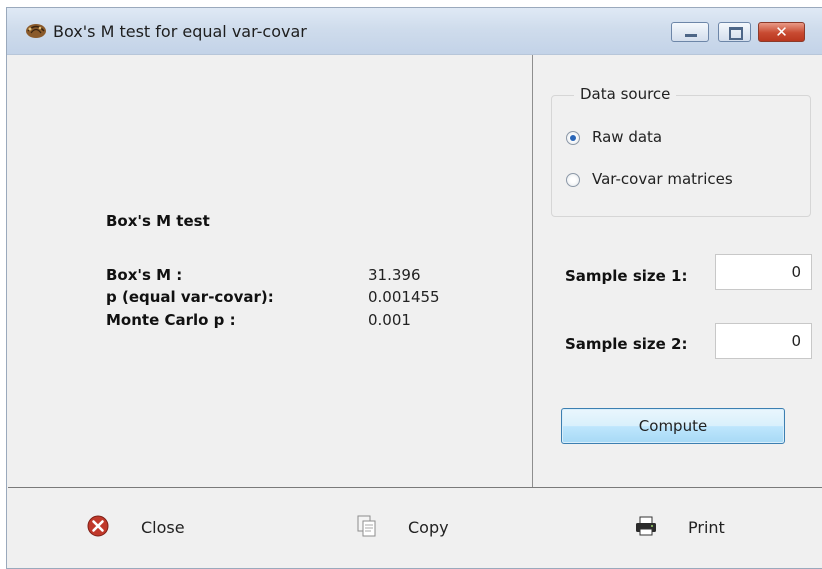 This screenshot has width=822, height=569. Describe the element at coordinates (171, 320) in the screenshot. I see `monte-carlo-p-label: Monte Carlo p :` at that location.